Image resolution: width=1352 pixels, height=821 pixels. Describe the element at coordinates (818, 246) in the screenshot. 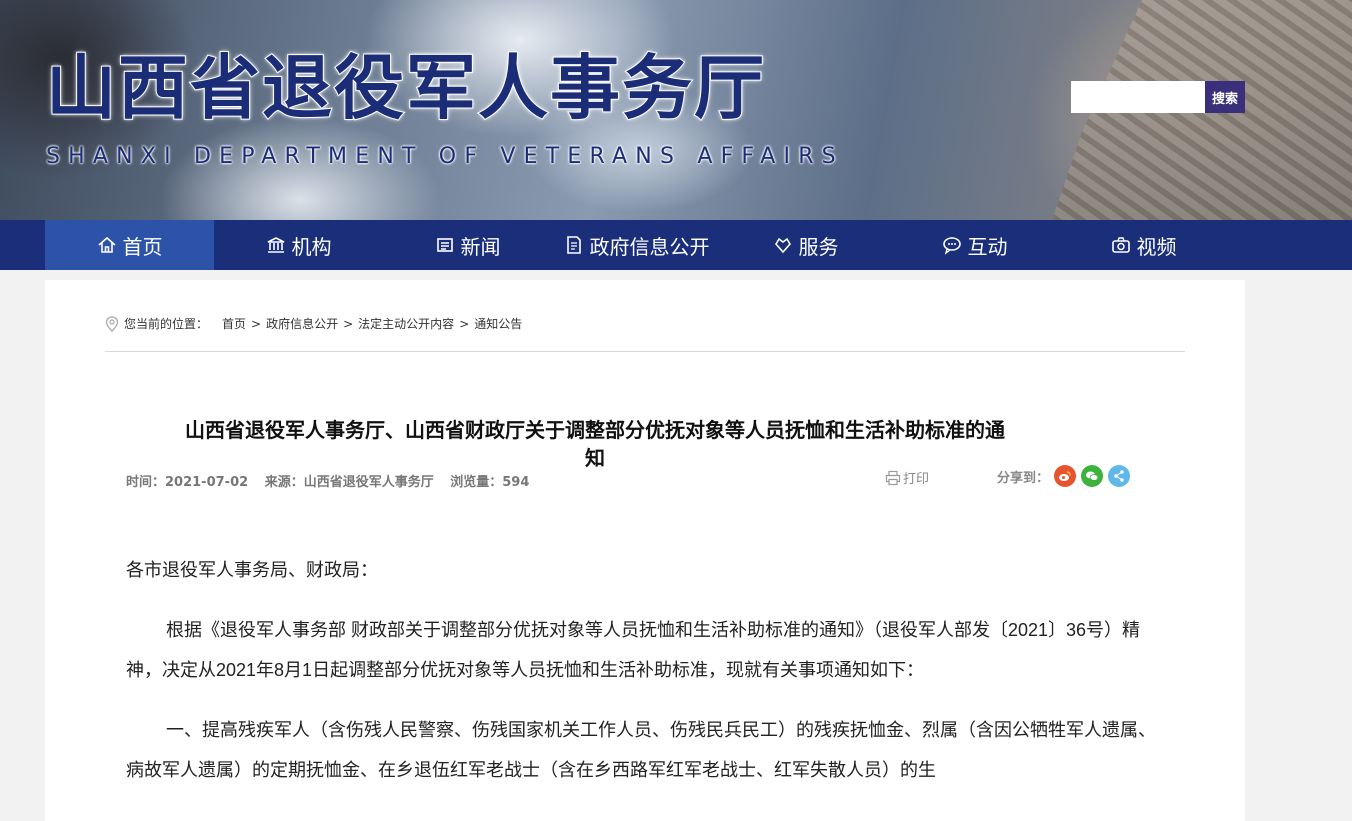

I see `nav-item-label: 服务` at that location.